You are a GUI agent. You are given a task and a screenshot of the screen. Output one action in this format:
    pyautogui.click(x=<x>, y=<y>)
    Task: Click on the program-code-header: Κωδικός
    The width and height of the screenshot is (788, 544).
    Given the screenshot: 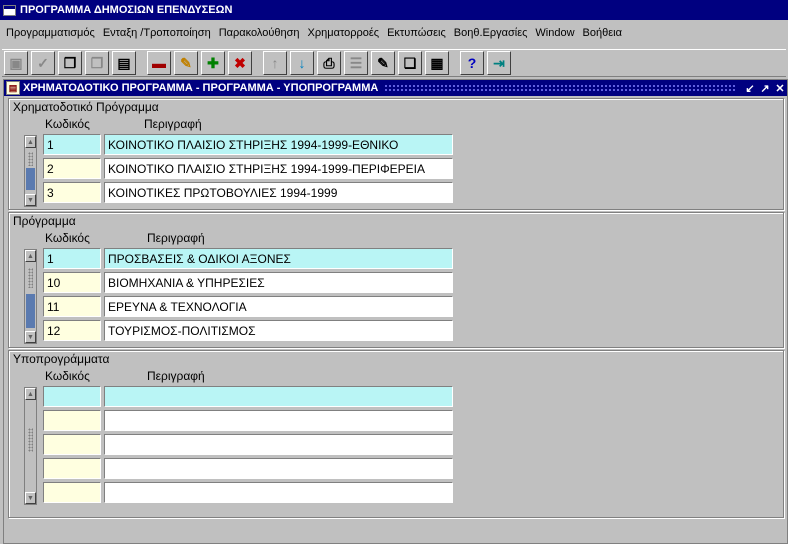 What is the action you would take?
    pyautogui.click(x=67, y=238)
    